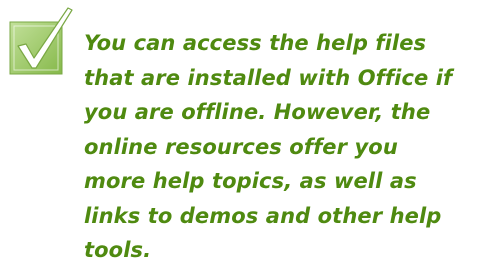  I want to click on tip-line: You can access the help files, so click(255, 43).